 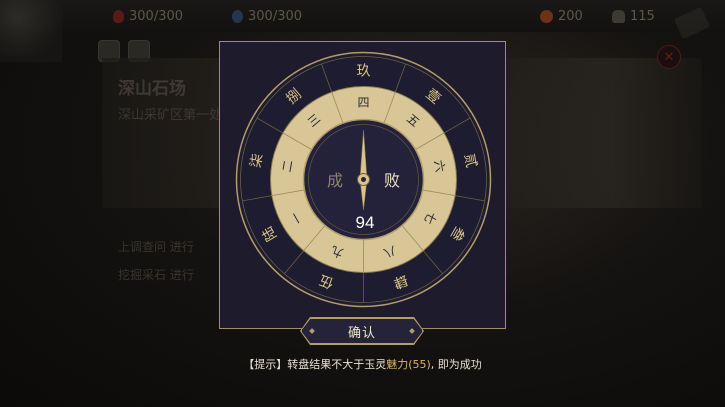 I want to click on bag-icon, so click(x=618, y=16).